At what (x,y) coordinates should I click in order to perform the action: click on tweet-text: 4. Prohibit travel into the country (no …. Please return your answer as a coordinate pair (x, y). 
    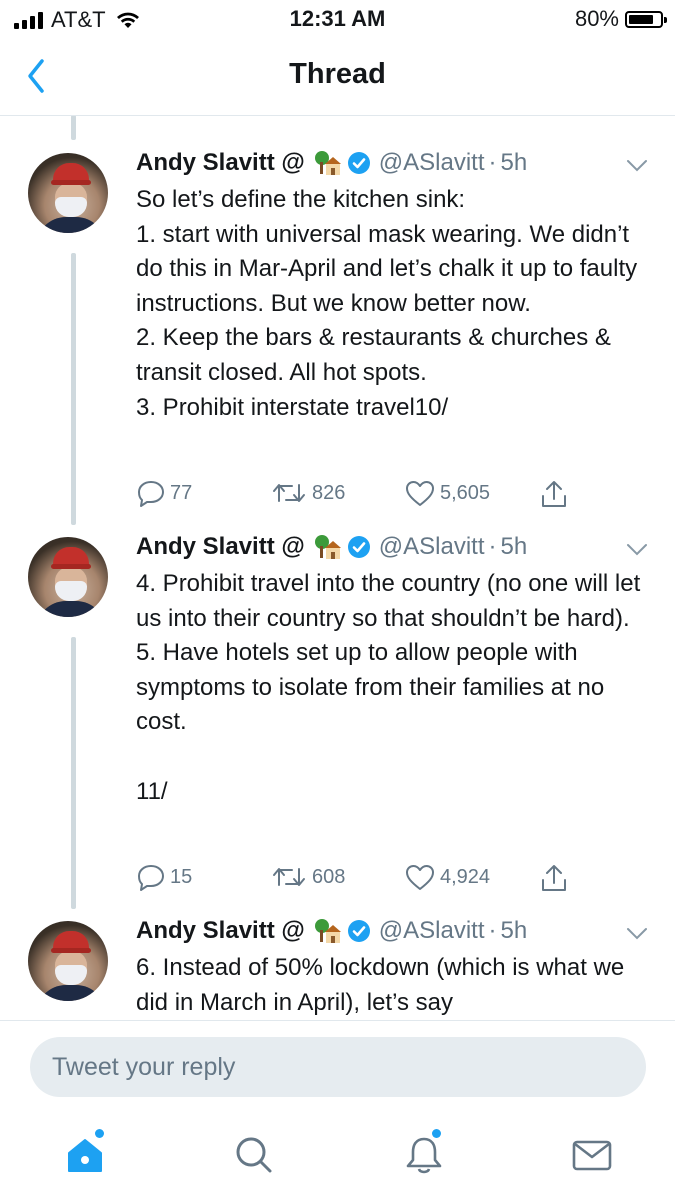
    Looking at the image, I should click on (388, 687).